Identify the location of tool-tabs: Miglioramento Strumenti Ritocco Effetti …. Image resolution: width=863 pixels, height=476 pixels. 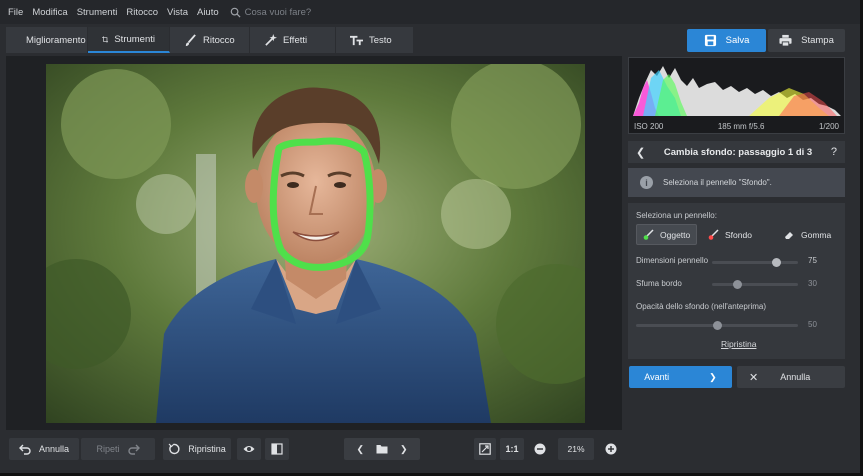
(210, 40).